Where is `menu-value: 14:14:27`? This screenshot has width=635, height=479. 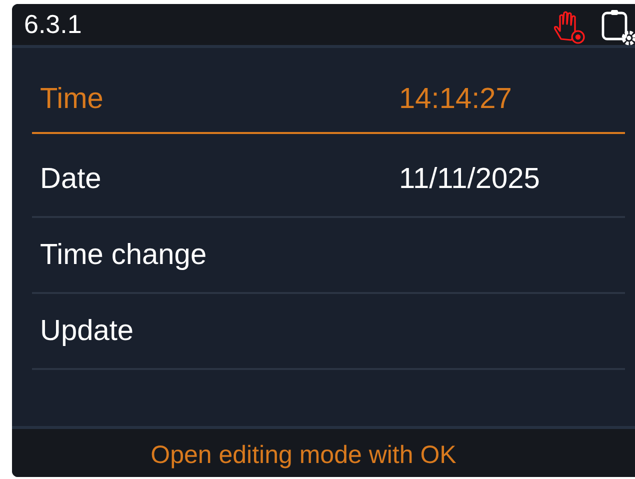 menu-value: 14:14:27 is located at coordinates (455, 99).